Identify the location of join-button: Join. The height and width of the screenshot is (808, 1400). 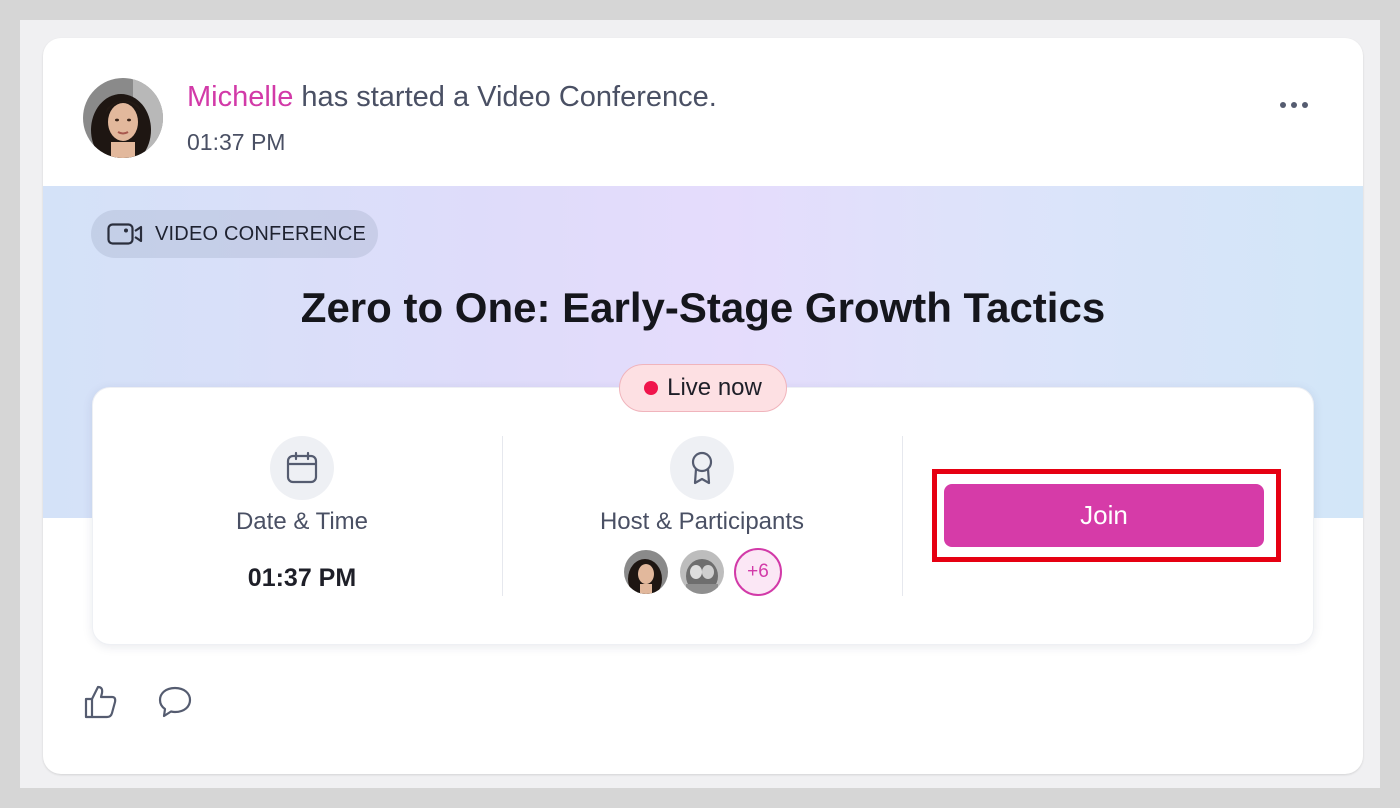
(1104, 515).